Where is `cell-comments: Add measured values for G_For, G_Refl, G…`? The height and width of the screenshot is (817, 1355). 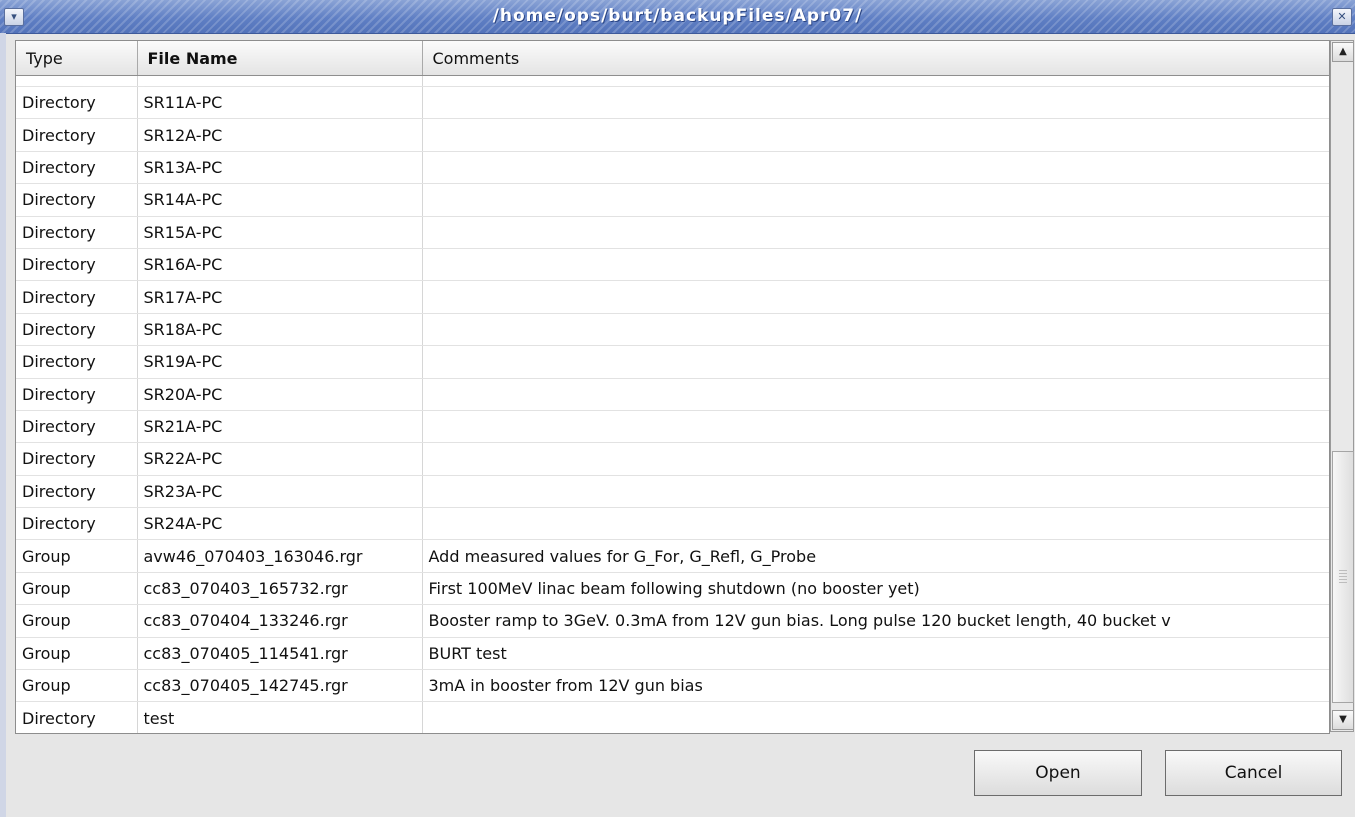 cell-comments: Add measured values for G_For, G_Refl, G… is located at coordinates (875, 556).